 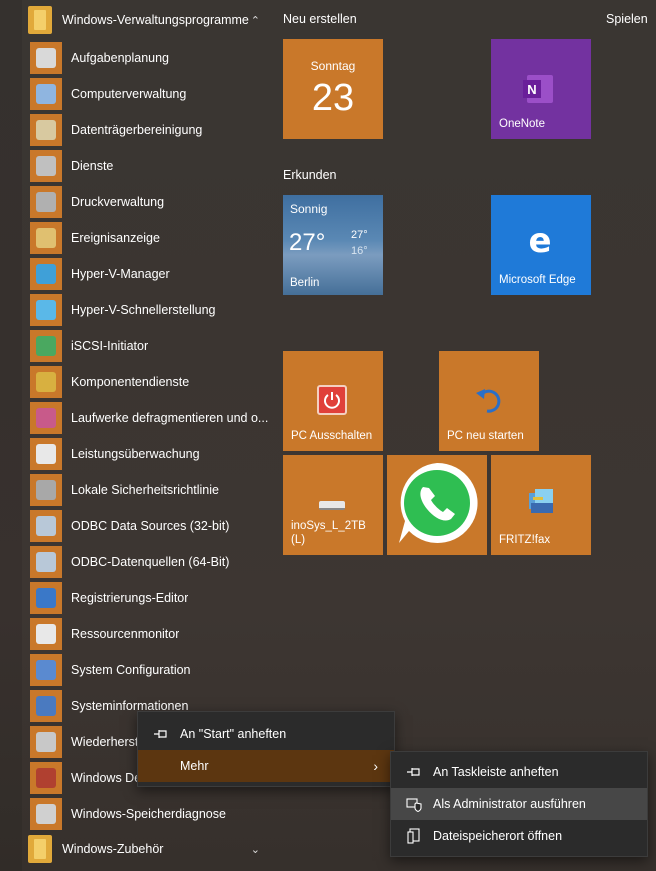 I want to click on globe-icon-glyph, so click(x=46, y=346).